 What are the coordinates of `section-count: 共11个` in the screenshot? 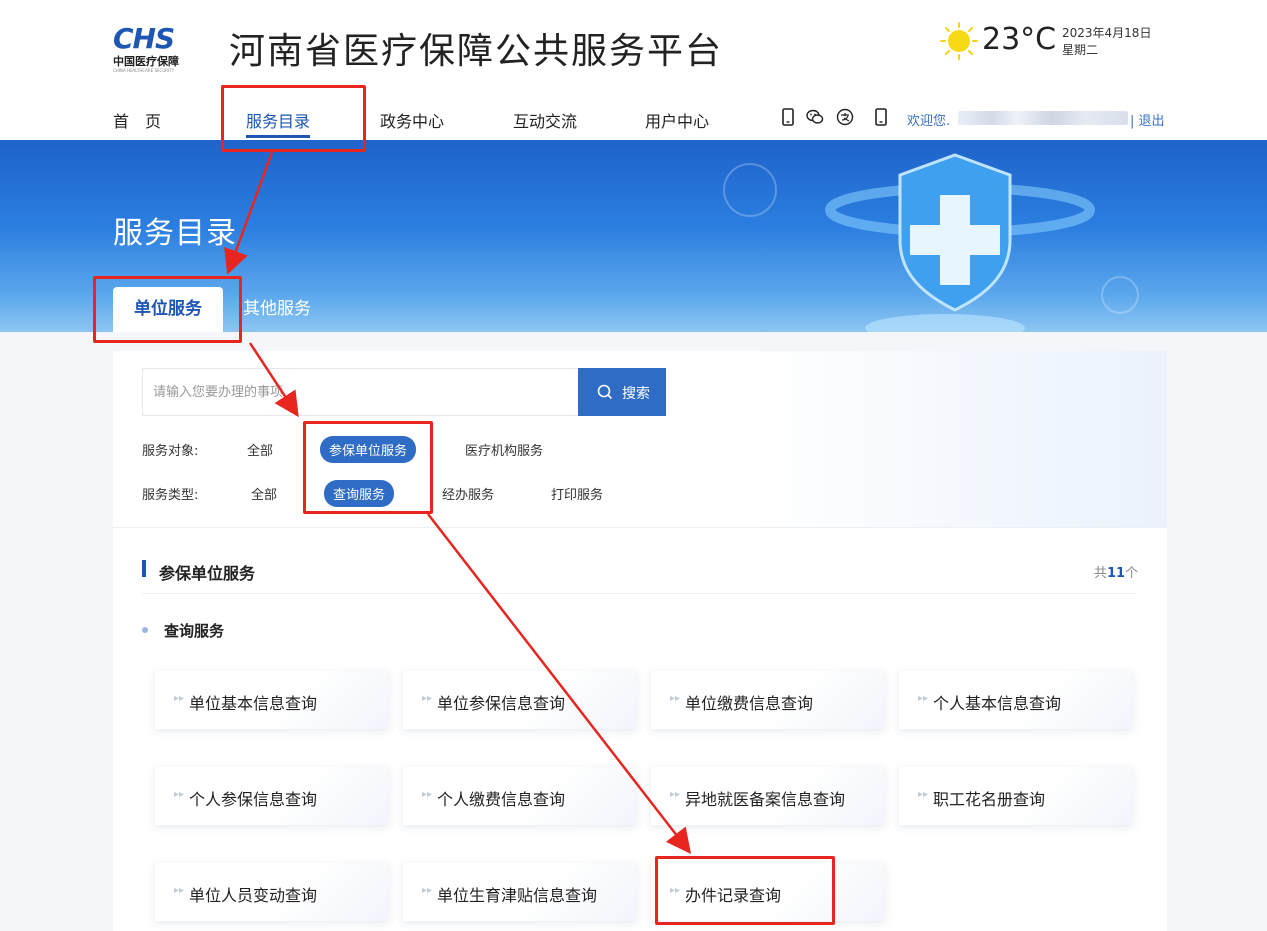 It's located at (1116, 571).